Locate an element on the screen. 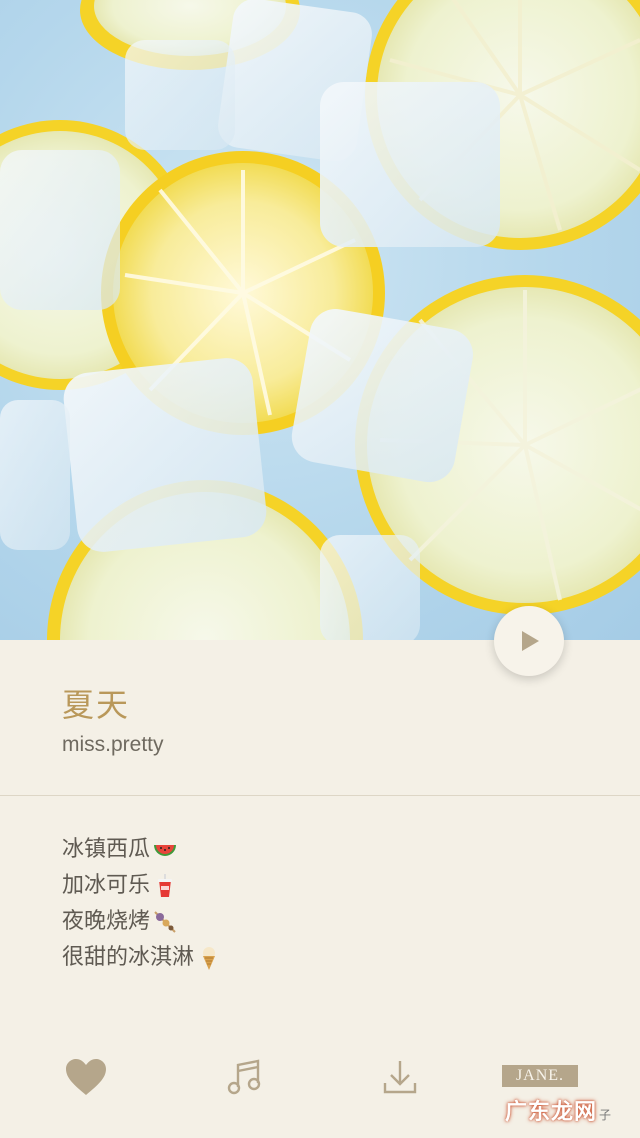  song-artist: miss.pretty is located at coordinates (113, 744).